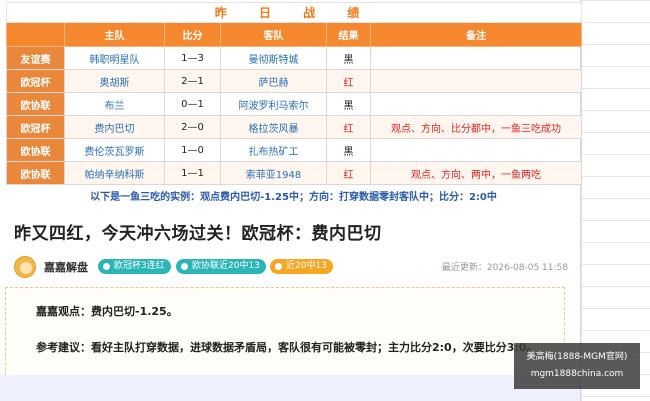 Image resolution: width=650 pixels, height=401 pixels. I want to click on badge-uecl-record: 欧协联近20中13, so click(221, 266).